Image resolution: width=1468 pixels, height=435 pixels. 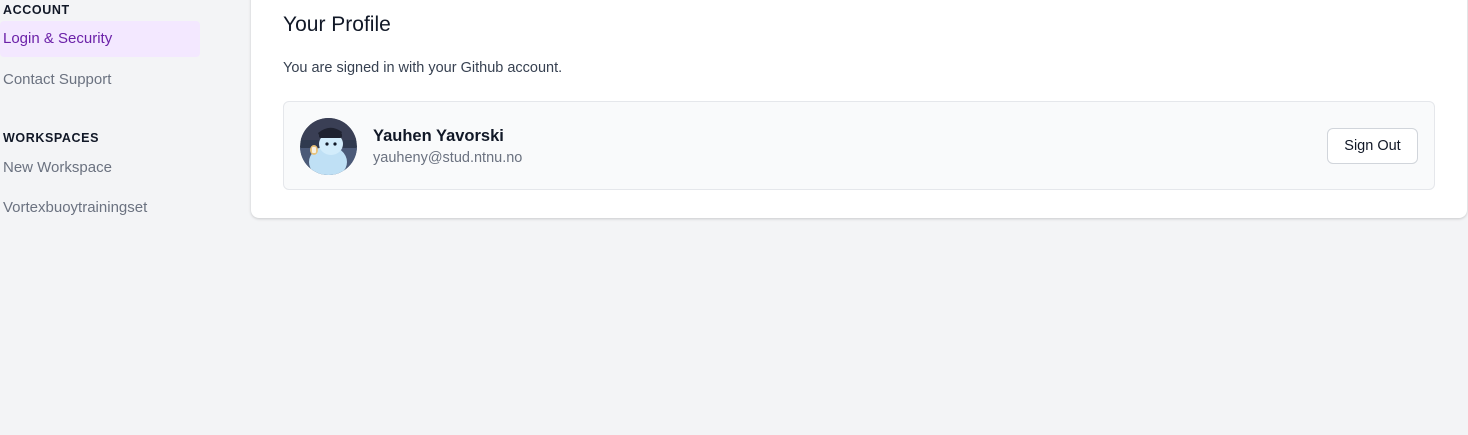 I want to click on user-name: Yauhen Yavorski, so click(x=438, y=136).